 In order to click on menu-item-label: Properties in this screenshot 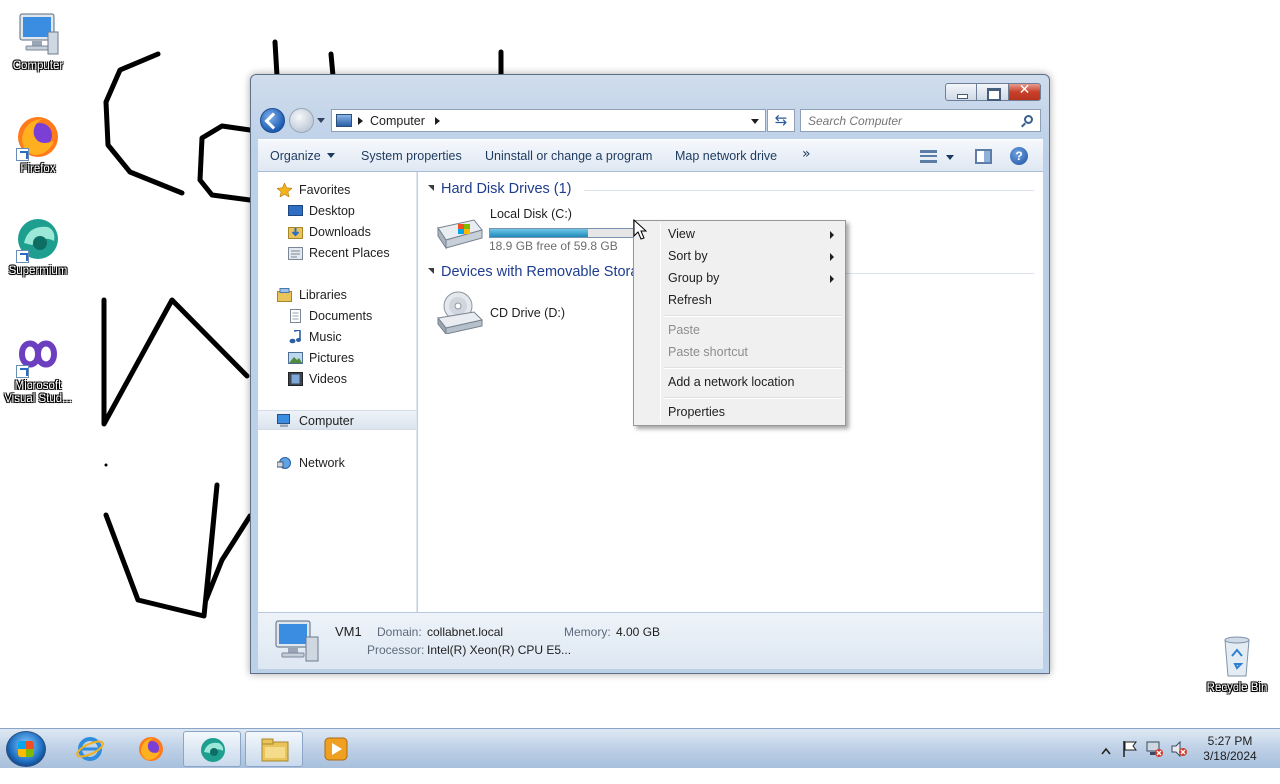, I will do `click(696, 412)`.